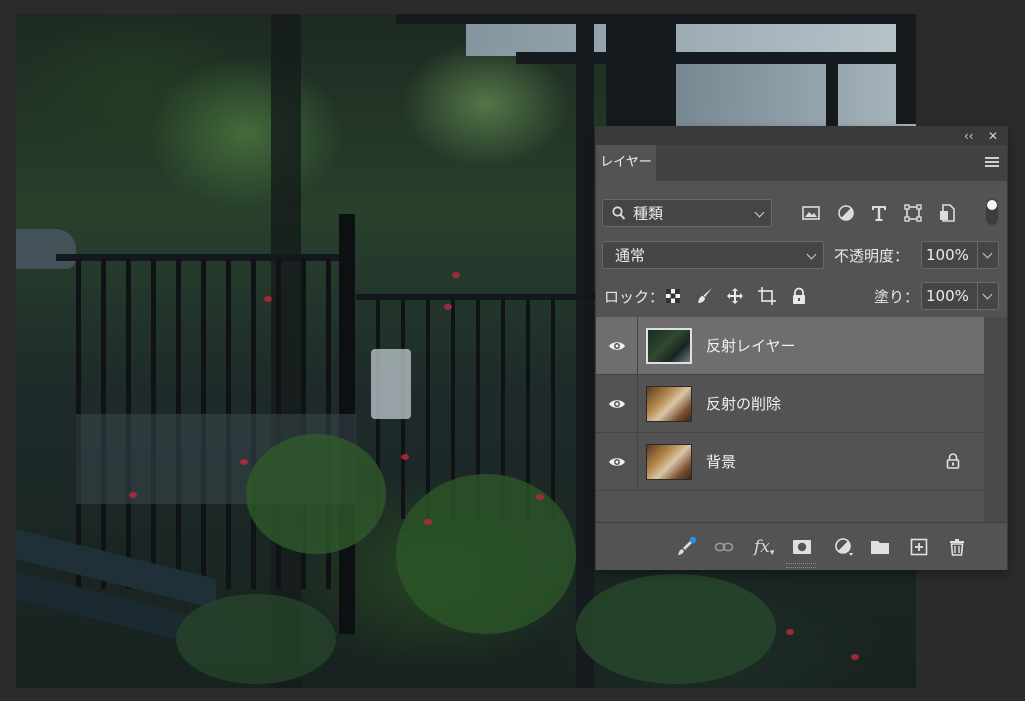 This screenshot has height=701, width=1025. What do you see at coordinates (880, 547) in the screenshot?
I see `new-group-folder-icon` at bounding box center [880, 547].